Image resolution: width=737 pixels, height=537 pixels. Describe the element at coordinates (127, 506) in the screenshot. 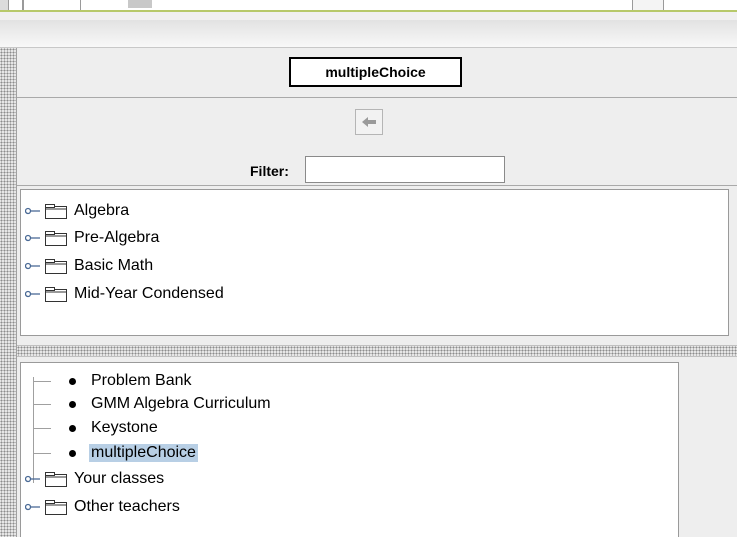

I see `tree-item-label: Other teachers` at that location.